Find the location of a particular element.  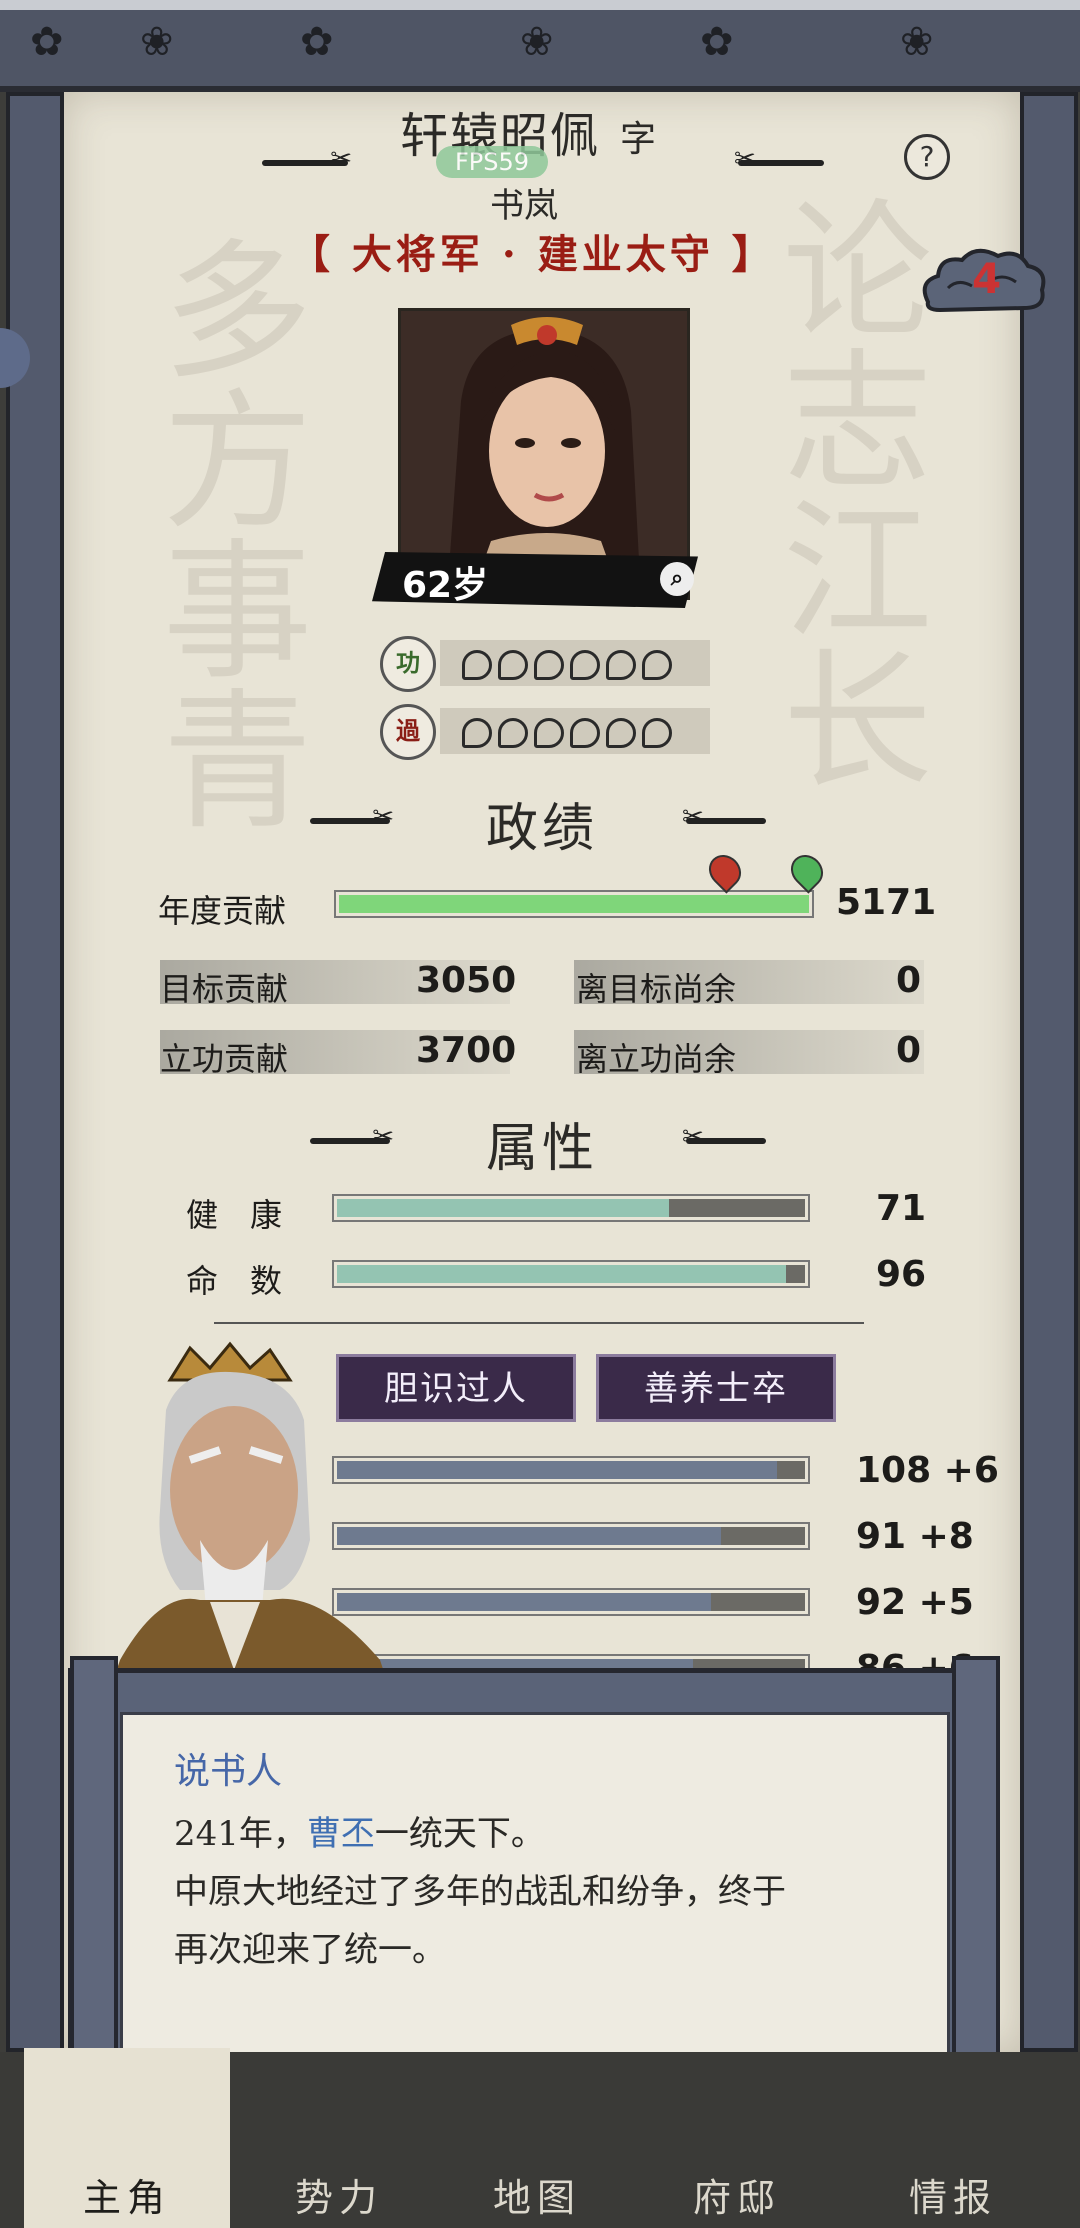

fps-counter: FPS59 is located at coordinates (492, 162).